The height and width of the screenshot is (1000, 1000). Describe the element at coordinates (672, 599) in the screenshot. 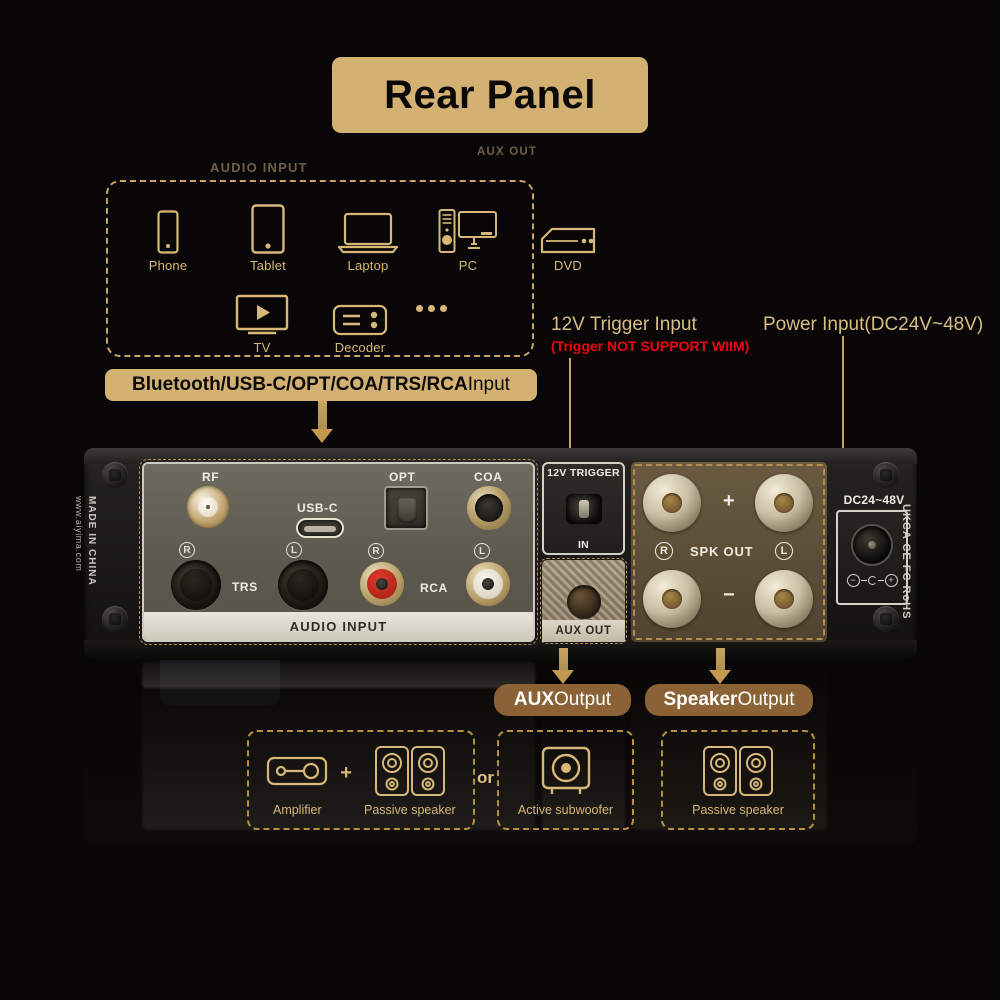

I see `speaker-terminal-right-negative` at that location.